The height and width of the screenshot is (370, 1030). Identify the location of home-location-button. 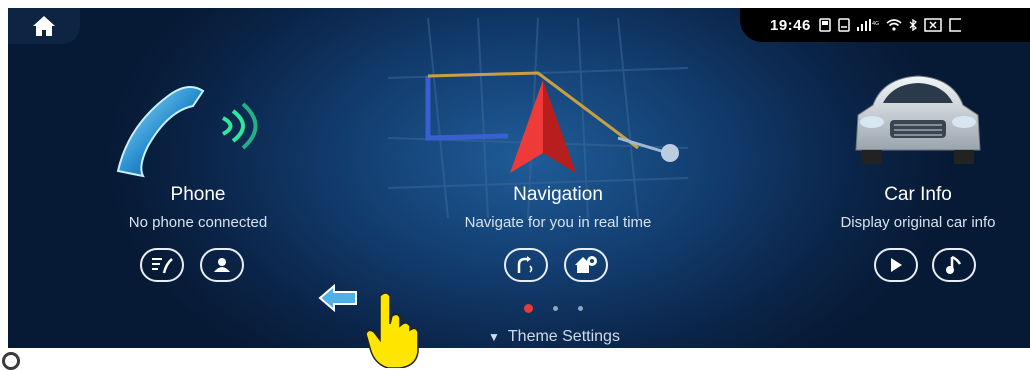
(586, 265).